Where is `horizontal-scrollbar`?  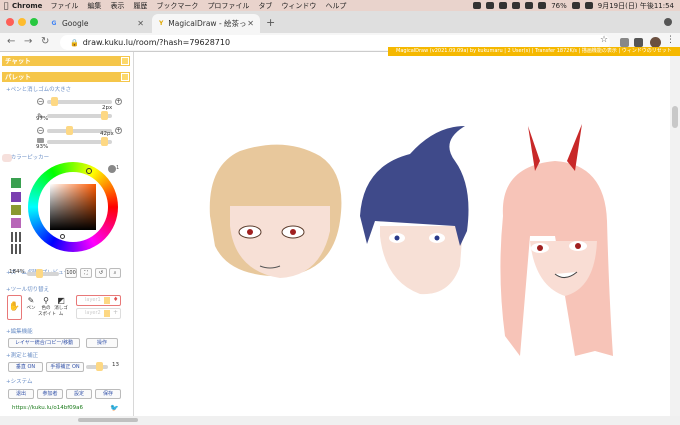 horizontal-scrollbar is located at coordinates (340, 420).